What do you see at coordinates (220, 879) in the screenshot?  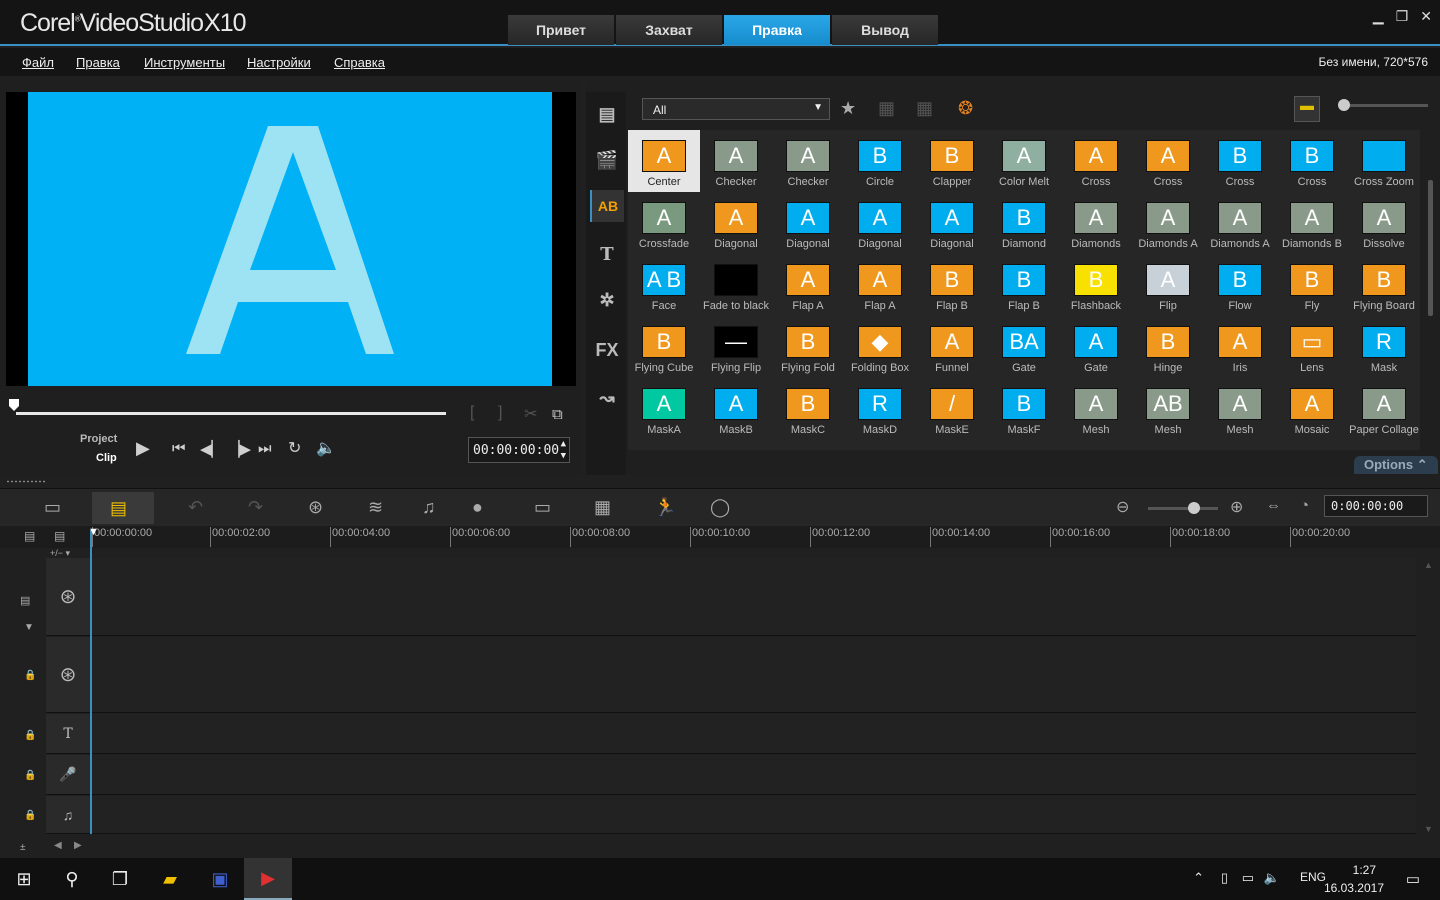 I see `taskbar-app-button: ▣` at bounding box center [220, 879].